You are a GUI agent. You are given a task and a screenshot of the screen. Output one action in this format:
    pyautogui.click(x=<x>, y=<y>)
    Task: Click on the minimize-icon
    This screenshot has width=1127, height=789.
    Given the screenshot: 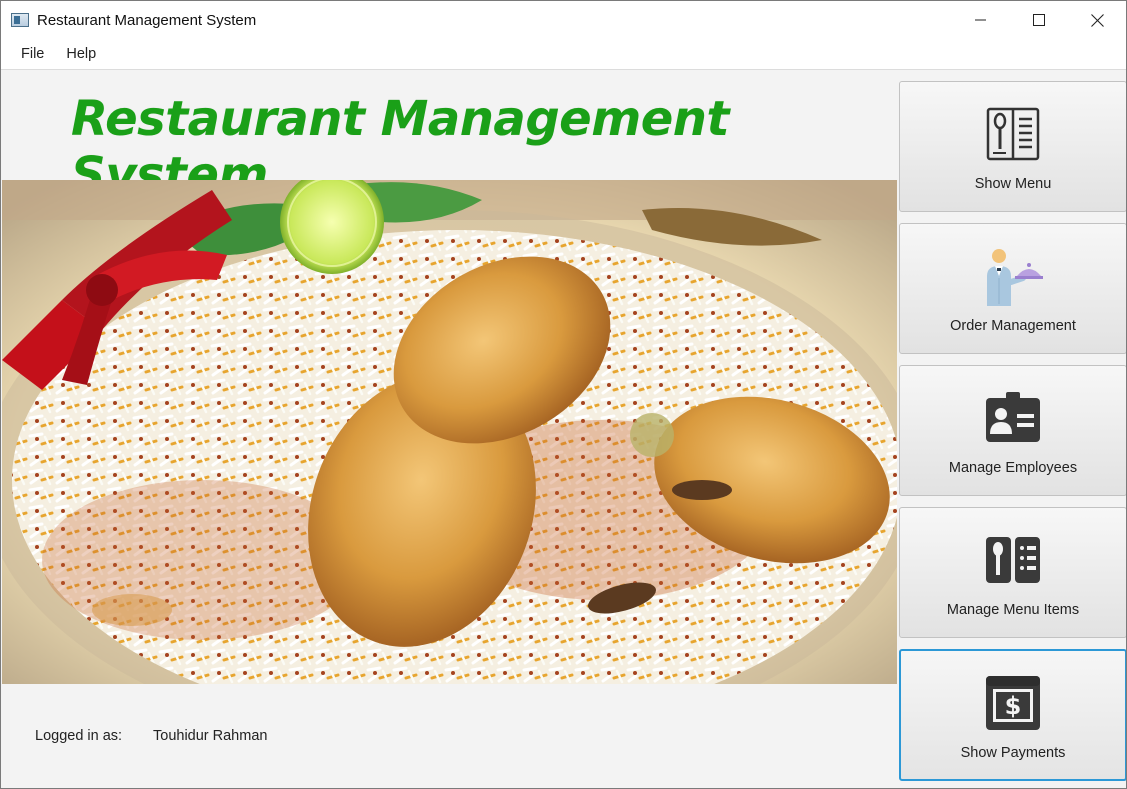 What is the action you would take?
    pyautogui.click(x=980, y=20)
    